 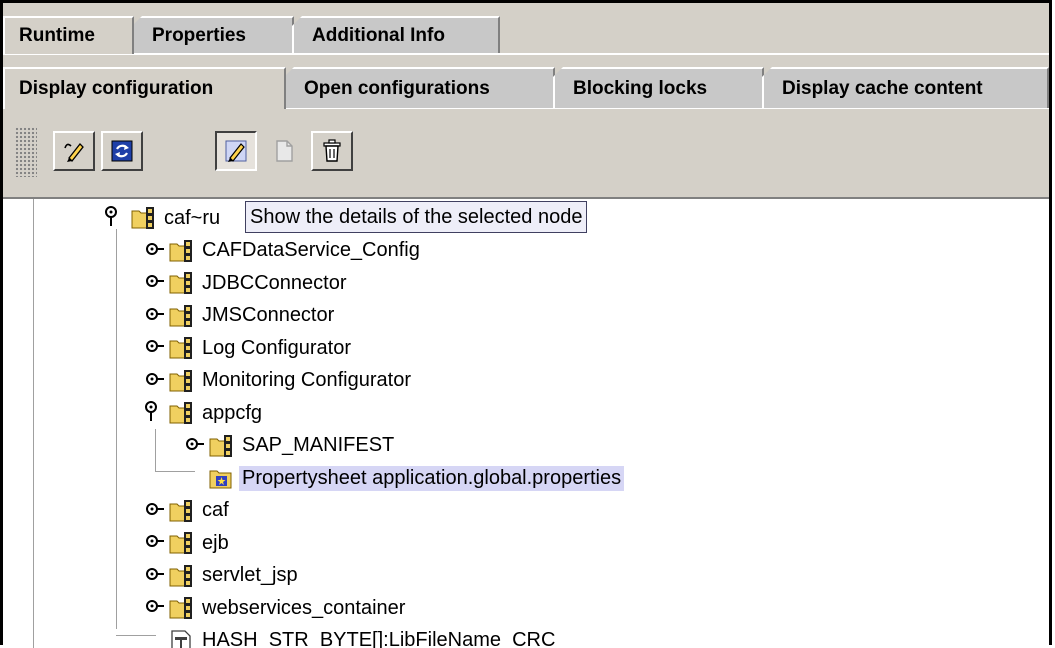 I want to click on pencil-icon, so click(x=236, y=151).